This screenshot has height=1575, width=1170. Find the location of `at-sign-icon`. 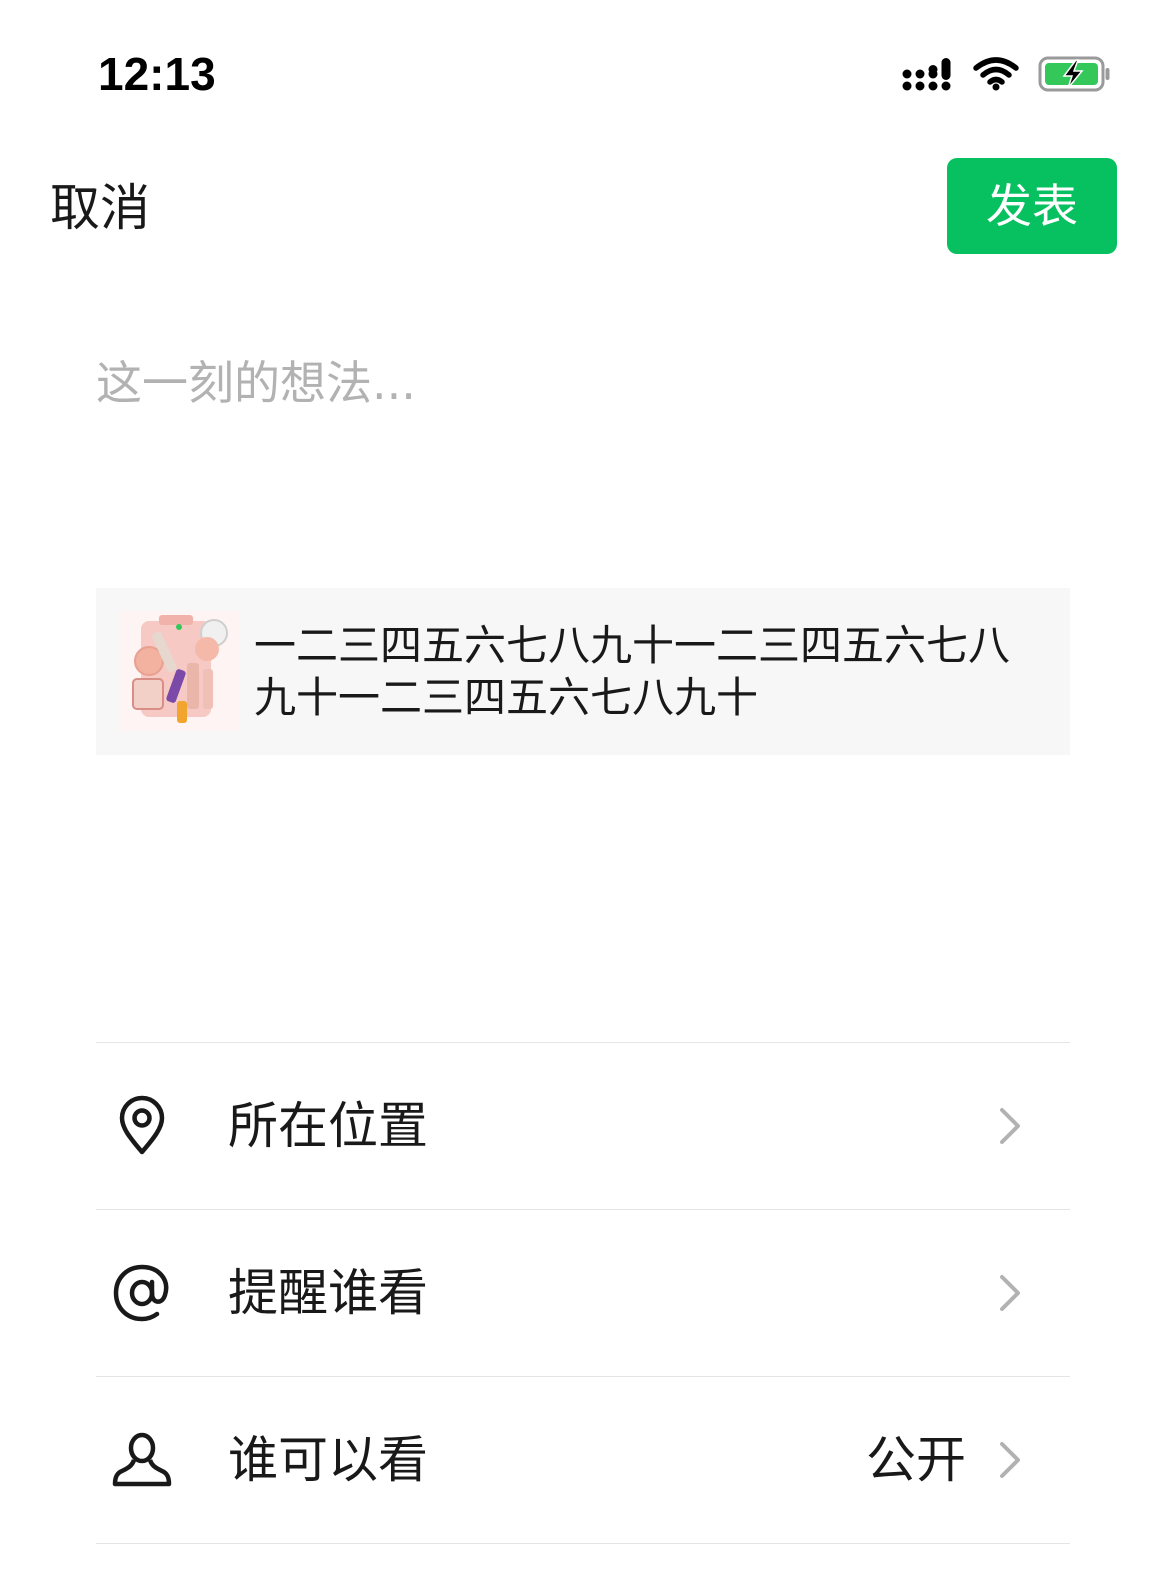

at-sign-icon is located at coordinates (141, 1293).